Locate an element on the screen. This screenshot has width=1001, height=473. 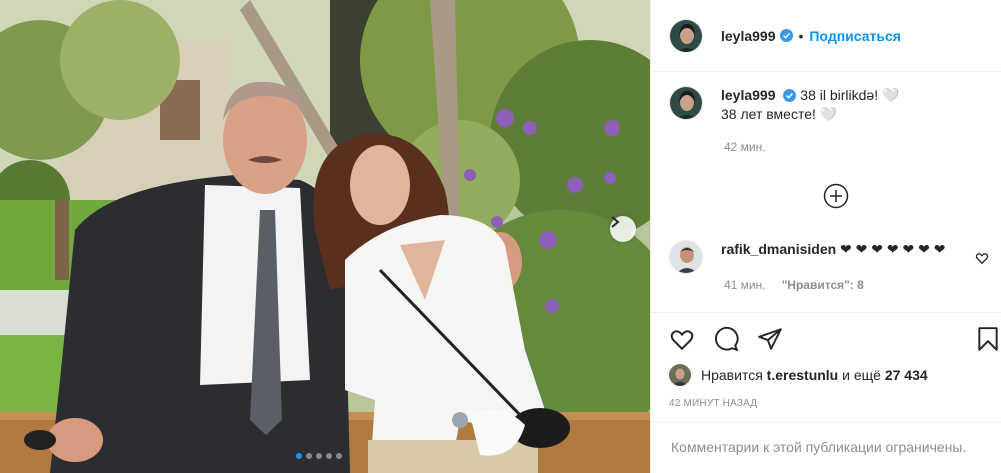
comment-item: rafik_dmanisiden ❤ ❤ ❤ ❤ ❤ ❤ ❤ is located at coordinates (829, 257).